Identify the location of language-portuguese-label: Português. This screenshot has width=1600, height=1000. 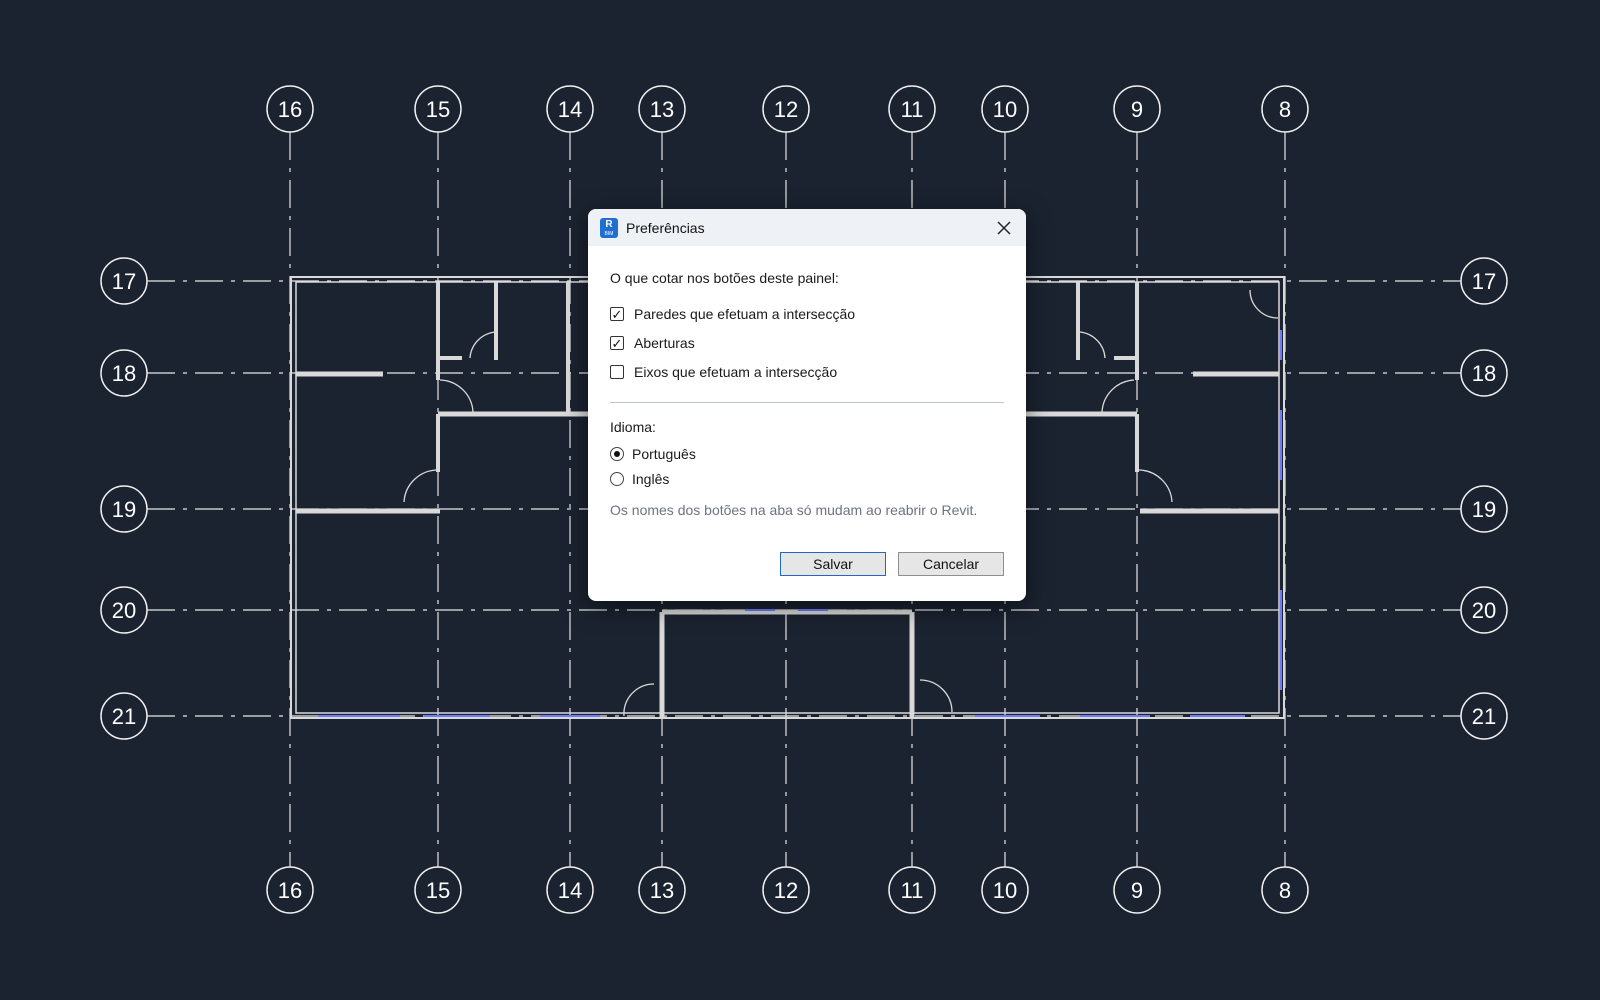
(664, 454).